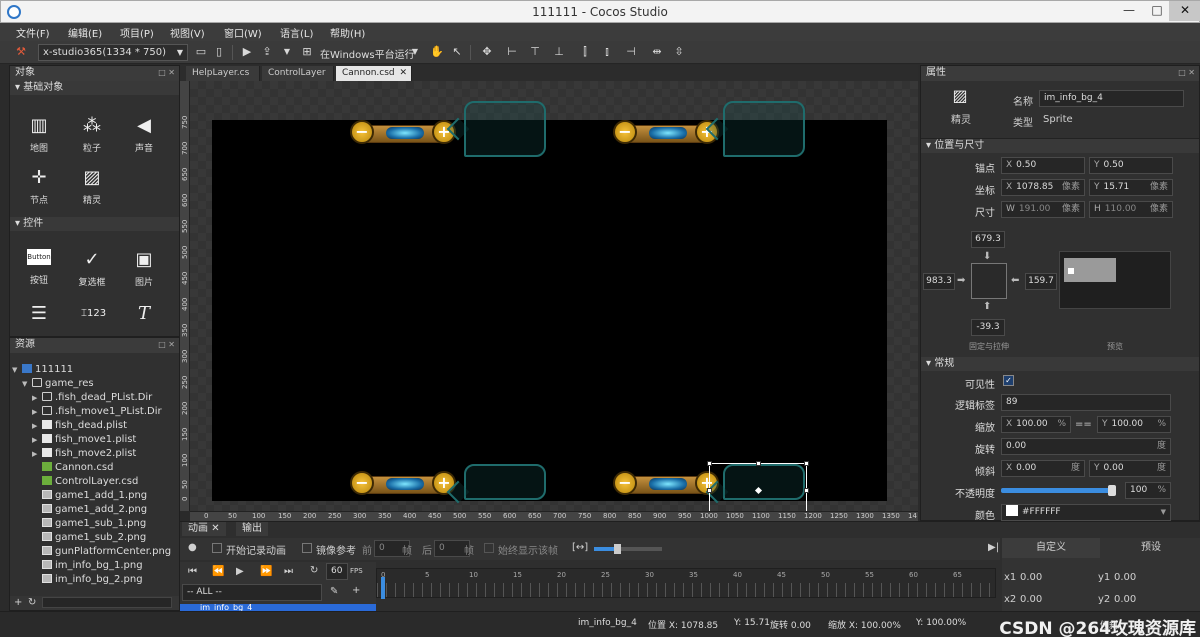 Image resolution: width=1200 pixels, height=637 pixels. What do you see at coordinates (243, 32) in the screenshot?
I see `menu-window: 窗口(W)` at bounding box center [243, 32].